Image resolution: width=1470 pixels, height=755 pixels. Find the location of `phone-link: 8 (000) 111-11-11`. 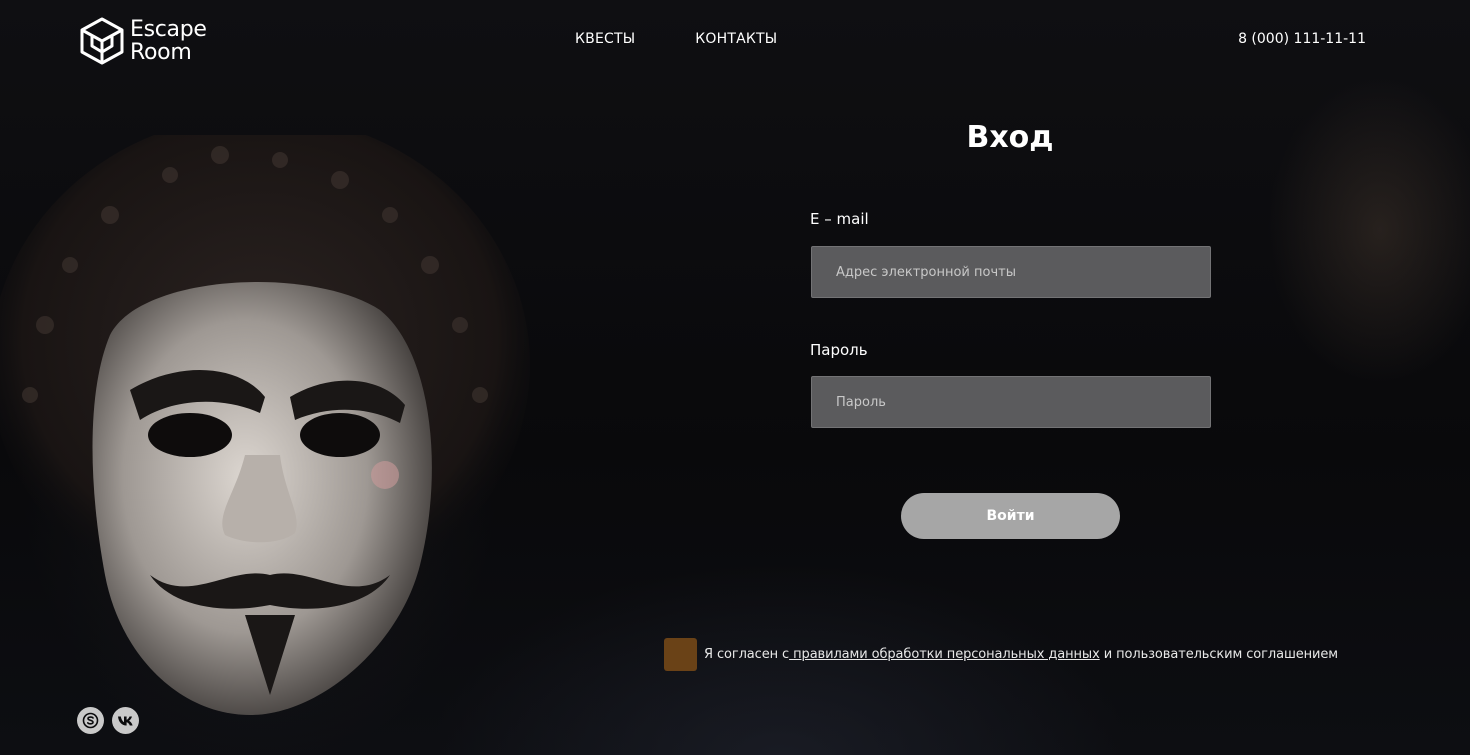

phone-link: 8 (000) 111-11-11 is located at coordinates (1302, 39).